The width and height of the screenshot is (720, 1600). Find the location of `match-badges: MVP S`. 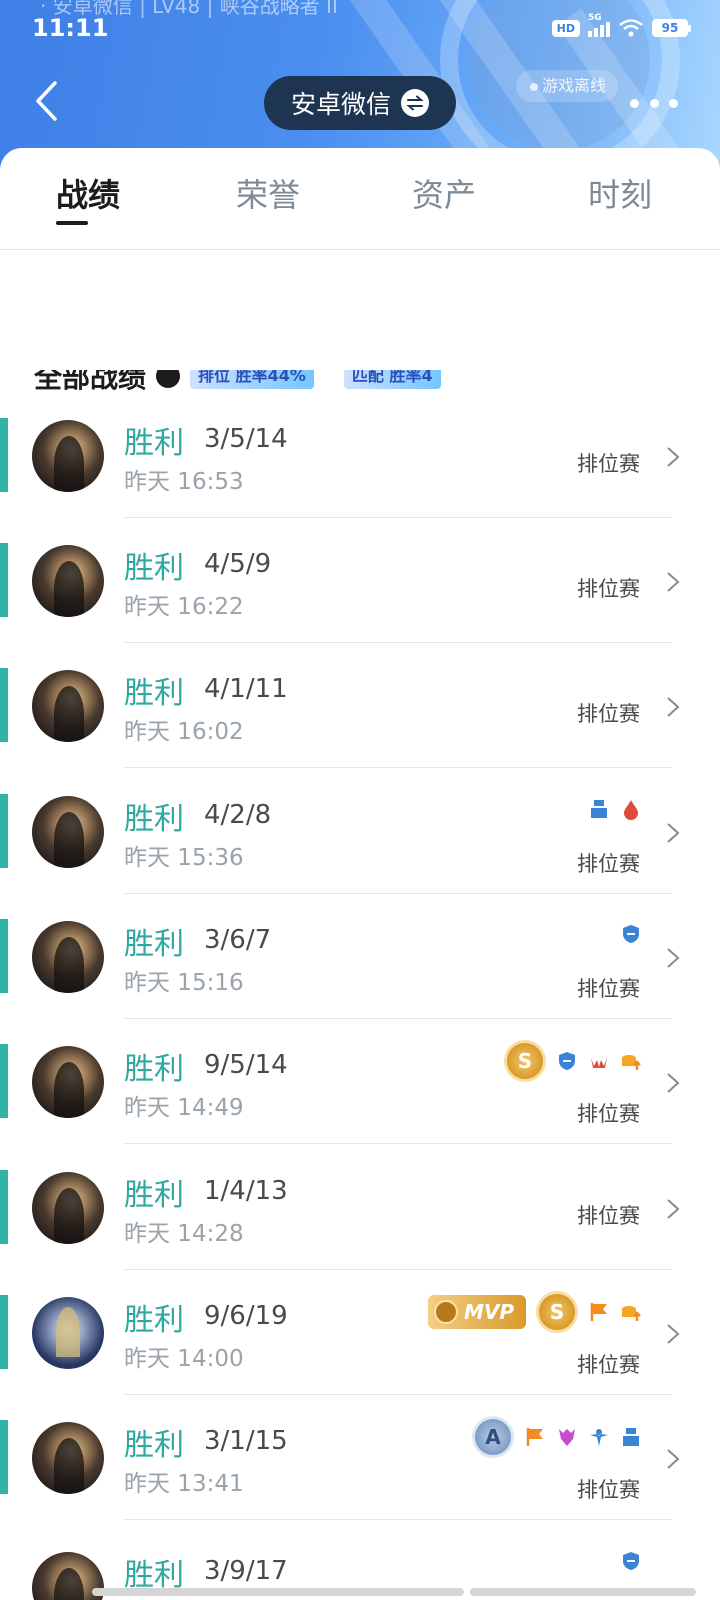

match-badges: MVP S is located at coordinates (534, 1312).